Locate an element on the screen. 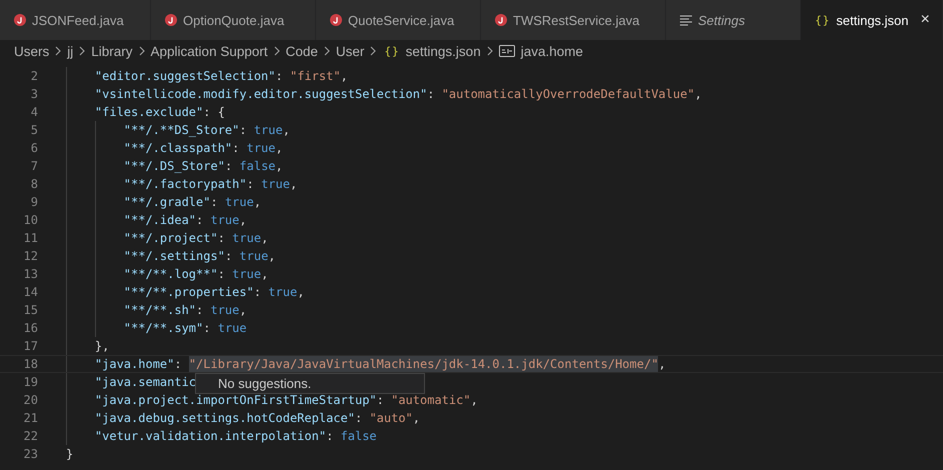  json-key: "java.debug.settings.hotCodeReplace" is located at coordinates (224, 418).